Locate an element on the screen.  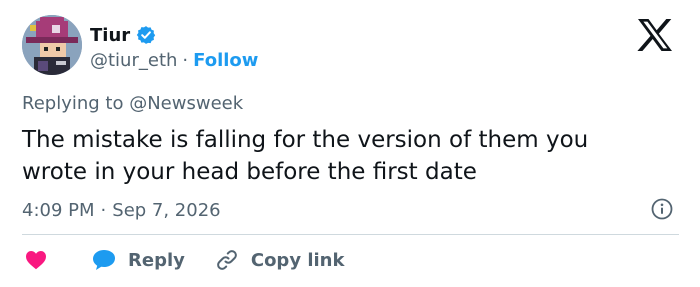
follow-link: Follow is located at coordinates (225, 60).